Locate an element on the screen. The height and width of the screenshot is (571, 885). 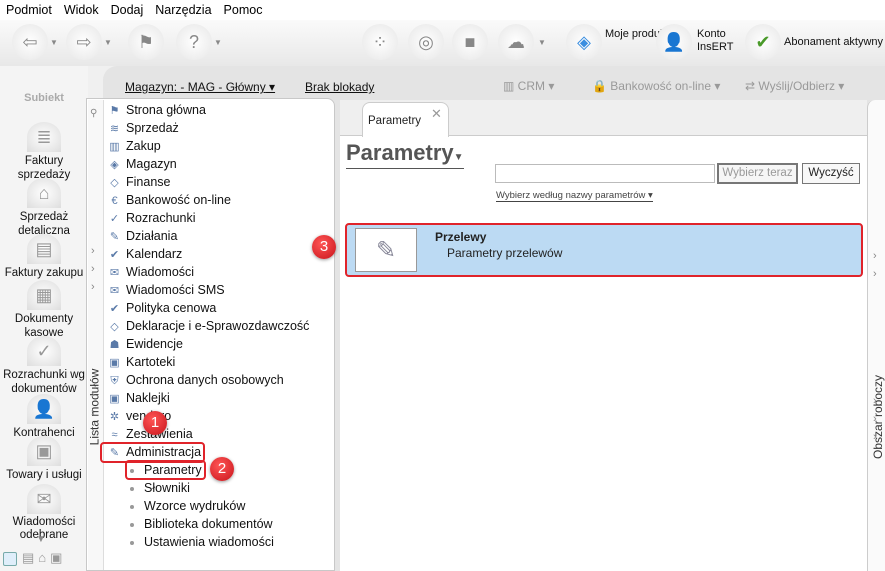
sidebar-item-faktury-sprzedazy: ≣ Faktury sprzedaży is located at coordinates (44, 152).